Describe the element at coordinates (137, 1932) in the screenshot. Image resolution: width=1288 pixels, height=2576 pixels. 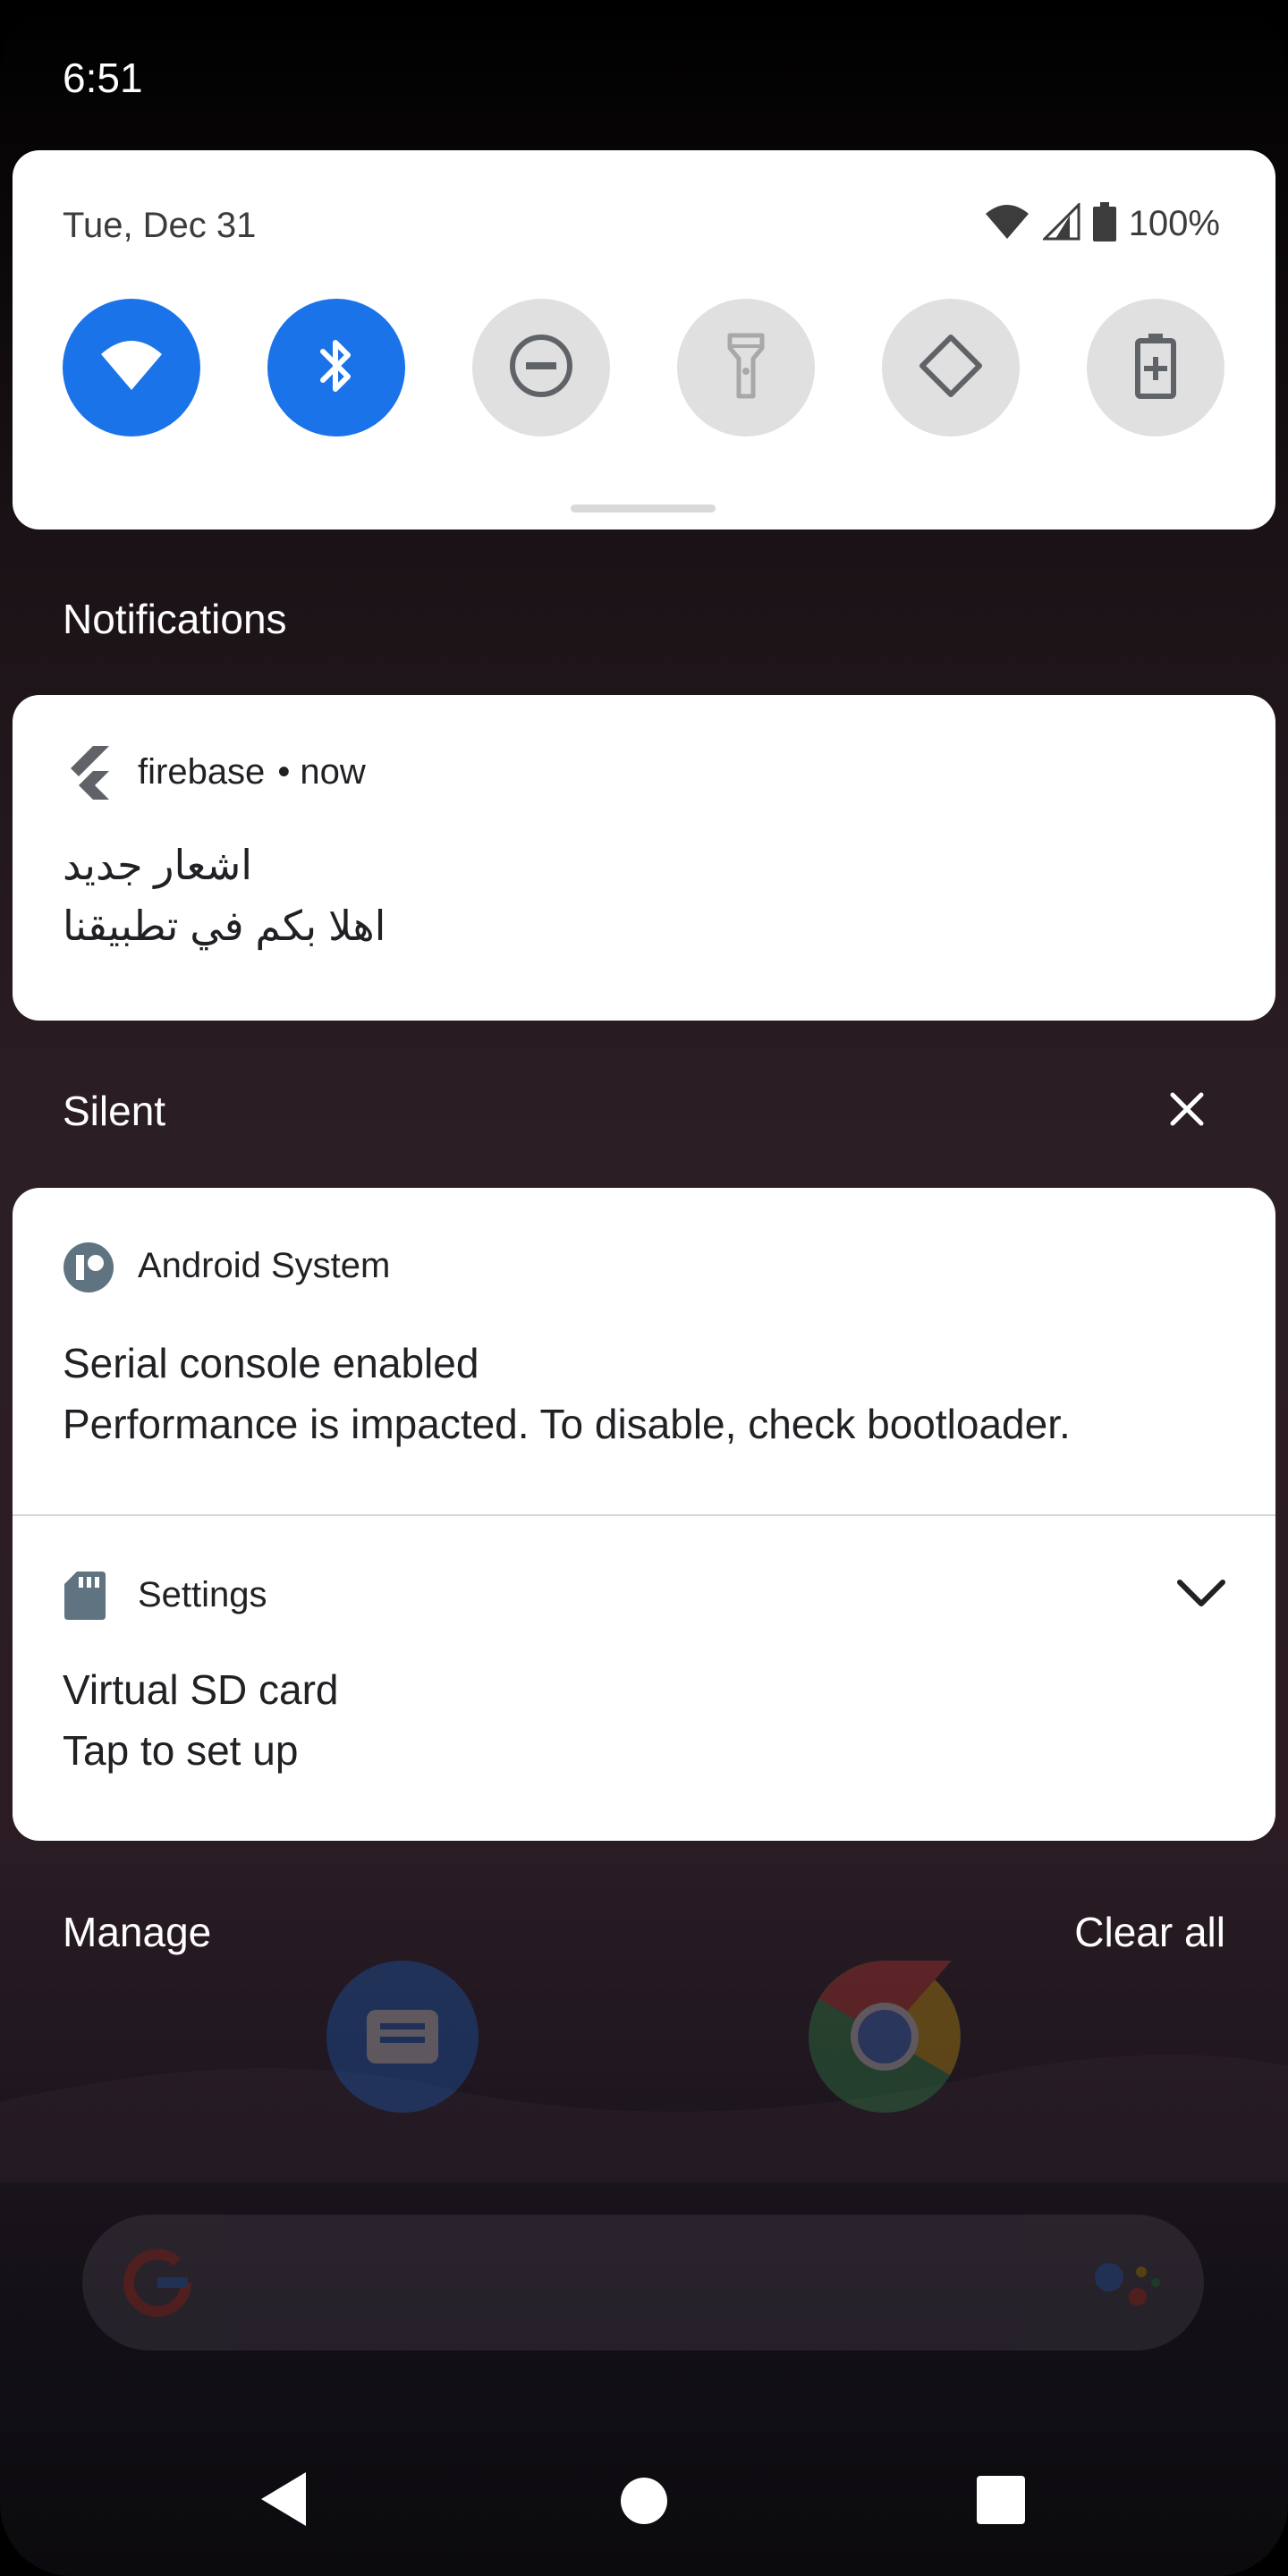
I see `manage-button: Manage` at that location.